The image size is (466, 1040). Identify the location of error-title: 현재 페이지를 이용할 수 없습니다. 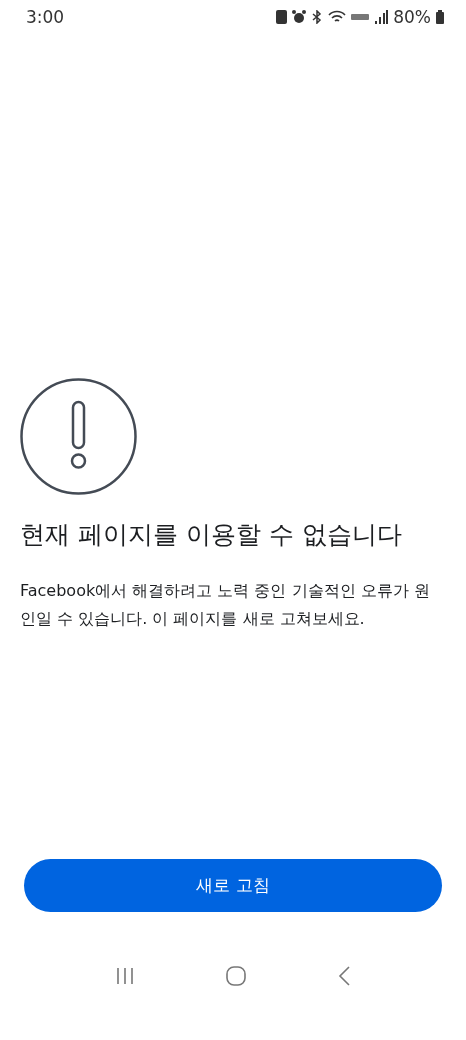
(211, 535).